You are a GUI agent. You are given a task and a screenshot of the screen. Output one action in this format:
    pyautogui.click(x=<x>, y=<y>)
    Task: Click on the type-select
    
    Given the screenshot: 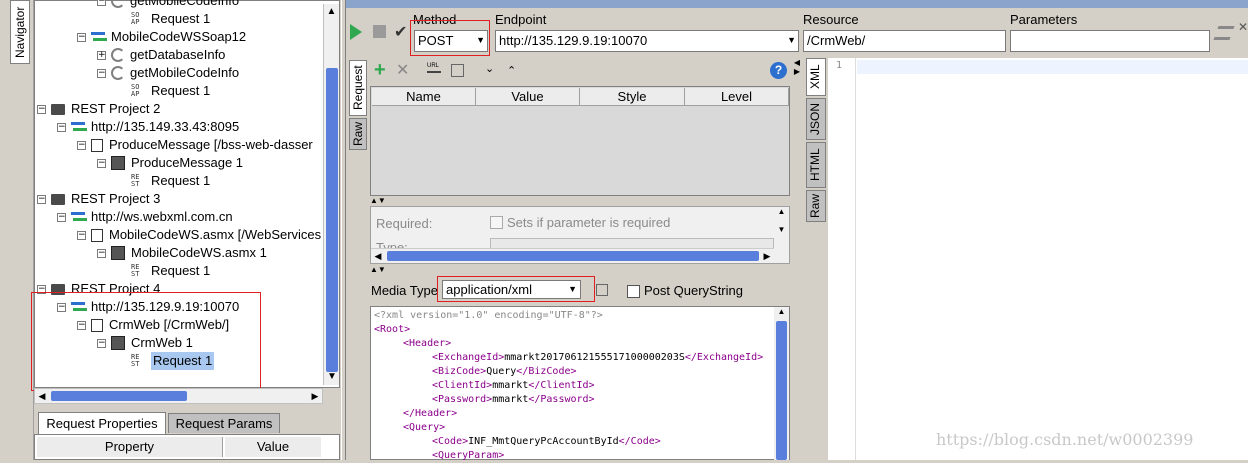 What is the action you would take?
    pyautogui.click(x=632, y=243)
    